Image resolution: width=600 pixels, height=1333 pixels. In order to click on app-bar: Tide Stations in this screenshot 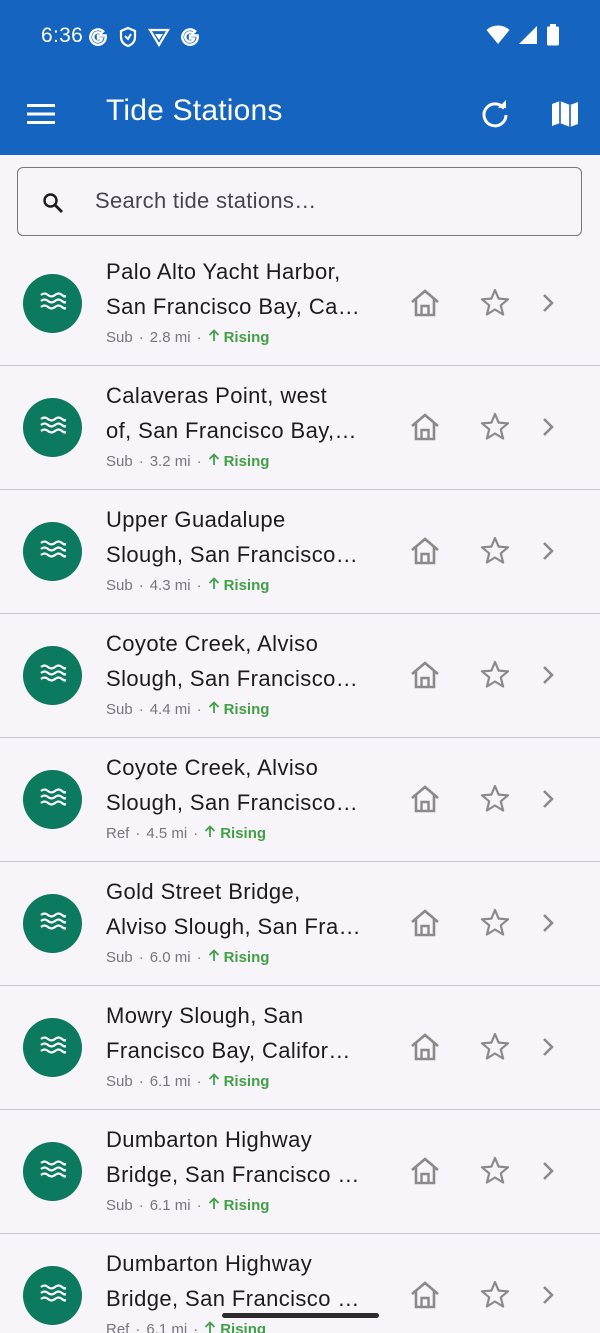, I will do `click(300, 114)`.